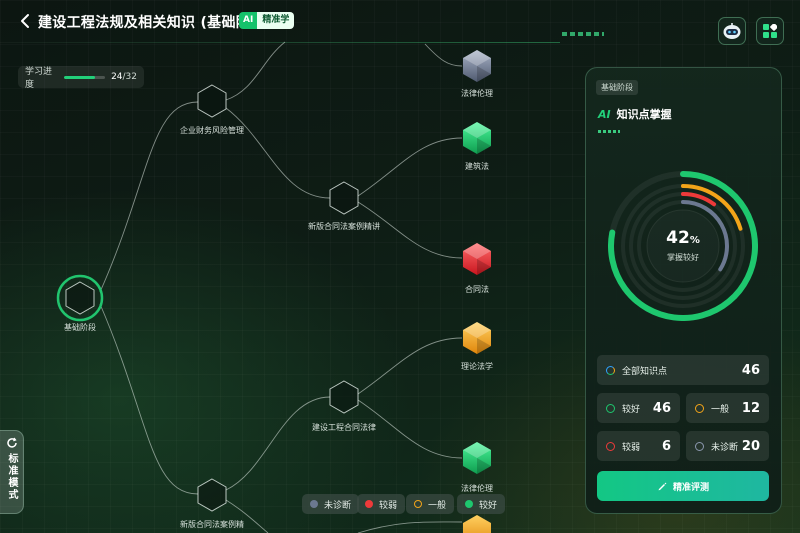 The height and width of the screenshot is (533, 800). I want to click on weak-stat-card: 较弱 6, so click(638, 446).